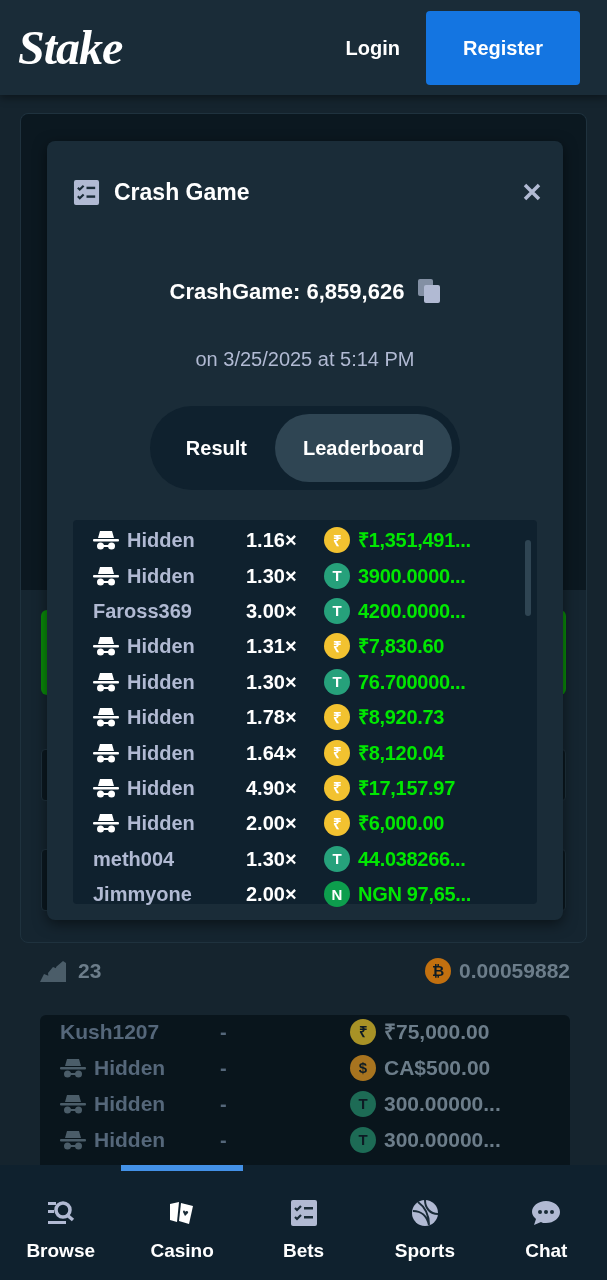  I want to click on copy-icon, so click(429, 291).